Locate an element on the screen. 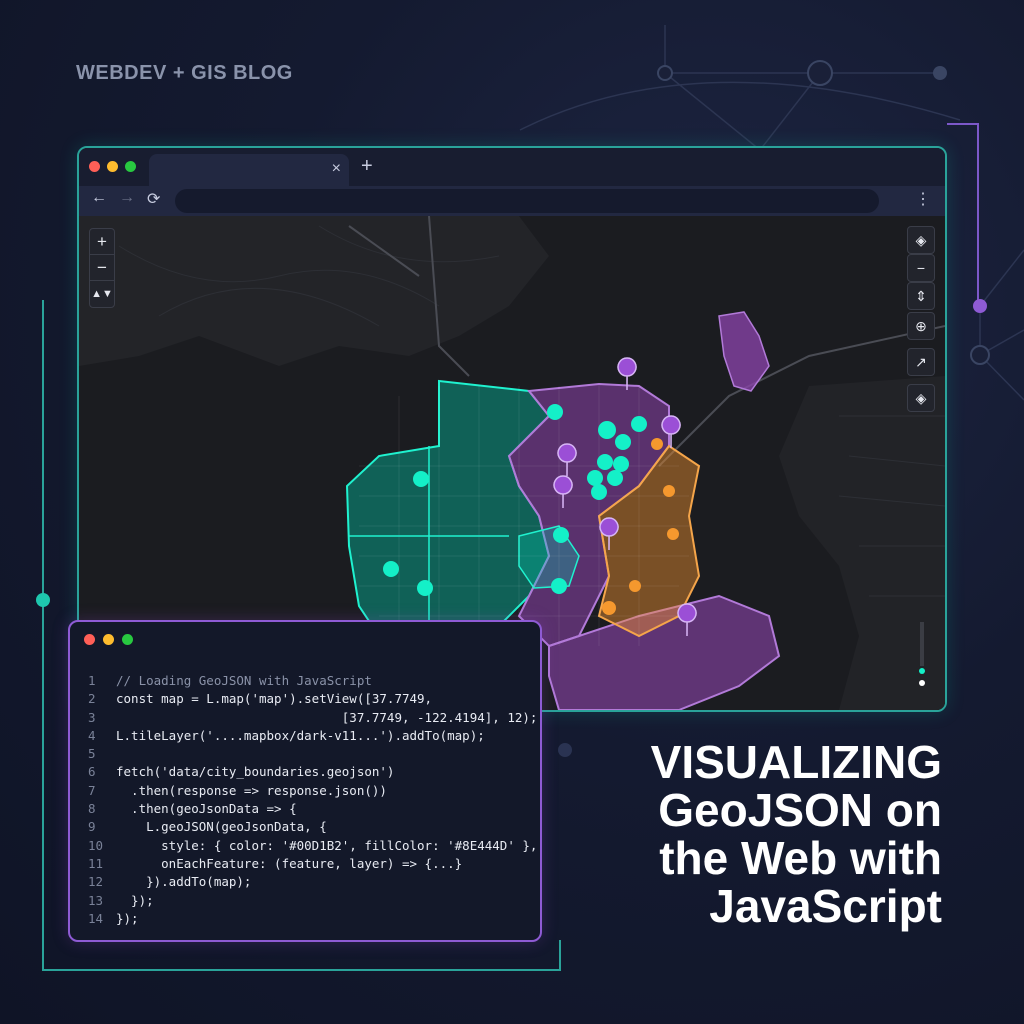 The image size is (1024, 1024). code-line: 3 [37.7749, -122.4194], 12); is located at coordinates (312, 718).